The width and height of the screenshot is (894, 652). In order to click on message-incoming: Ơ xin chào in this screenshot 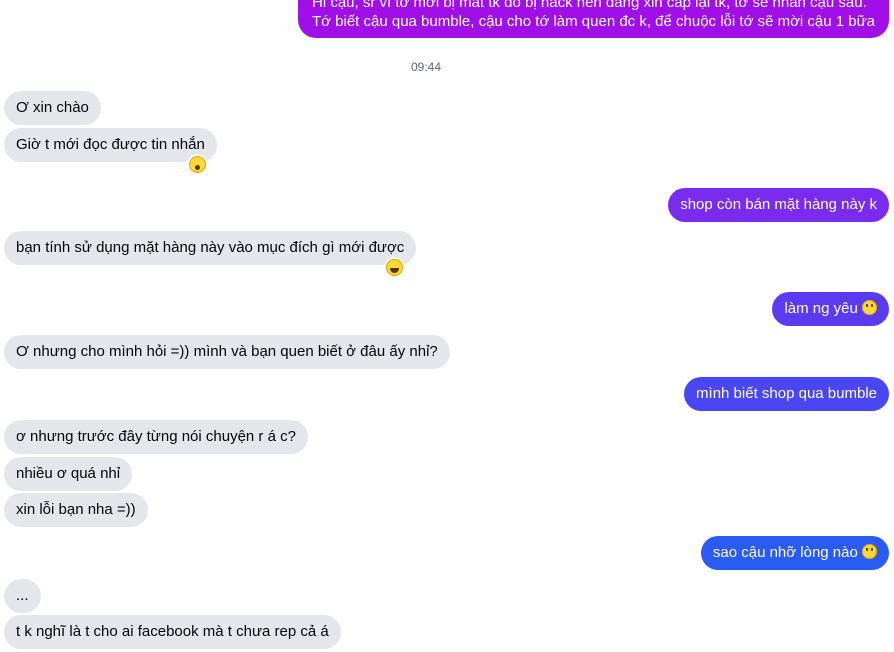, I will do `click(52, 108)`.